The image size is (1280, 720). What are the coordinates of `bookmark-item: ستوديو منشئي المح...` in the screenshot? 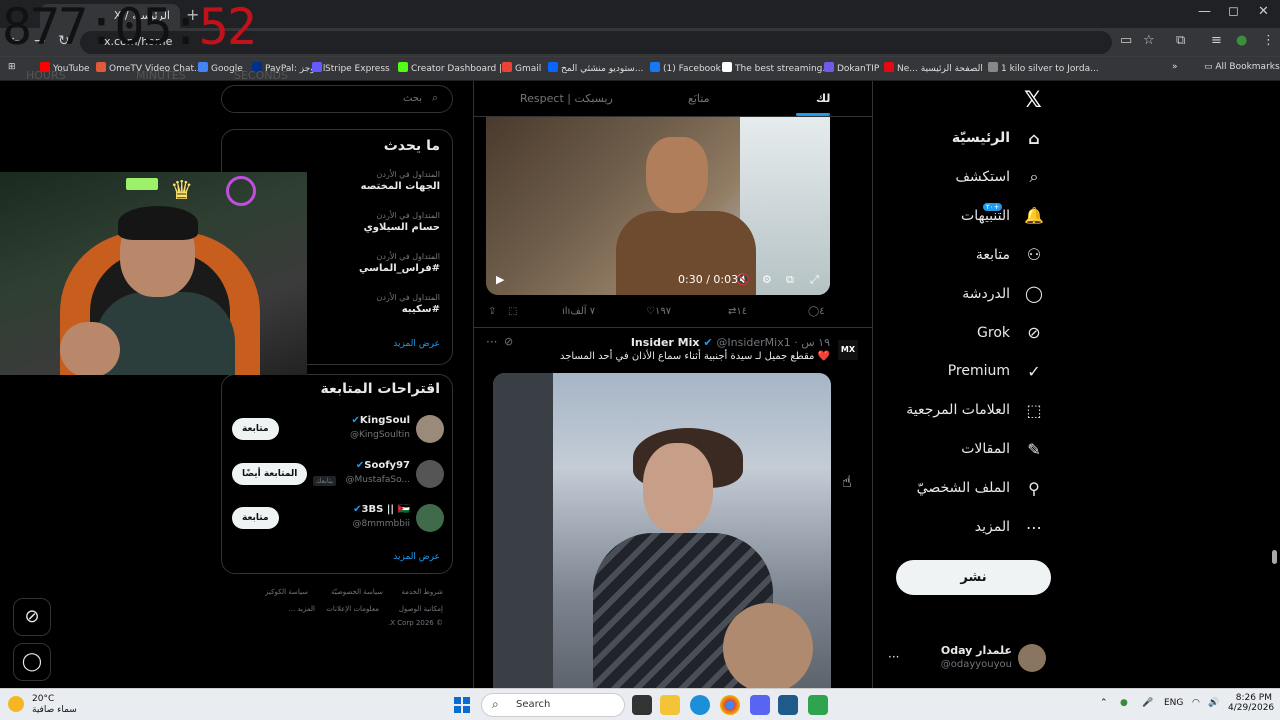 It's located at (595, 68).